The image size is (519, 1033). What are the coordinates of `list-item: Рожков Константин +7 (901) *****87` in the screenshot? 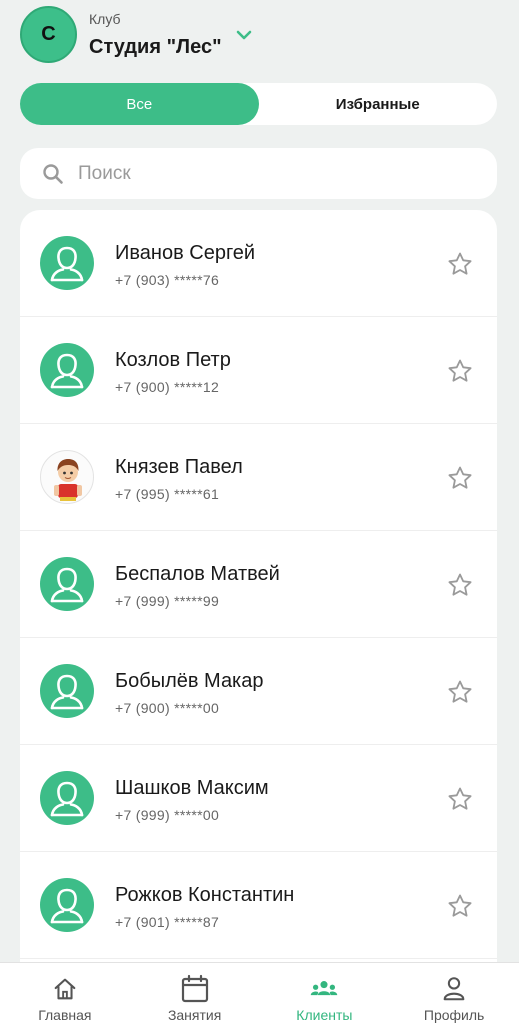 It's located at (258, 905).